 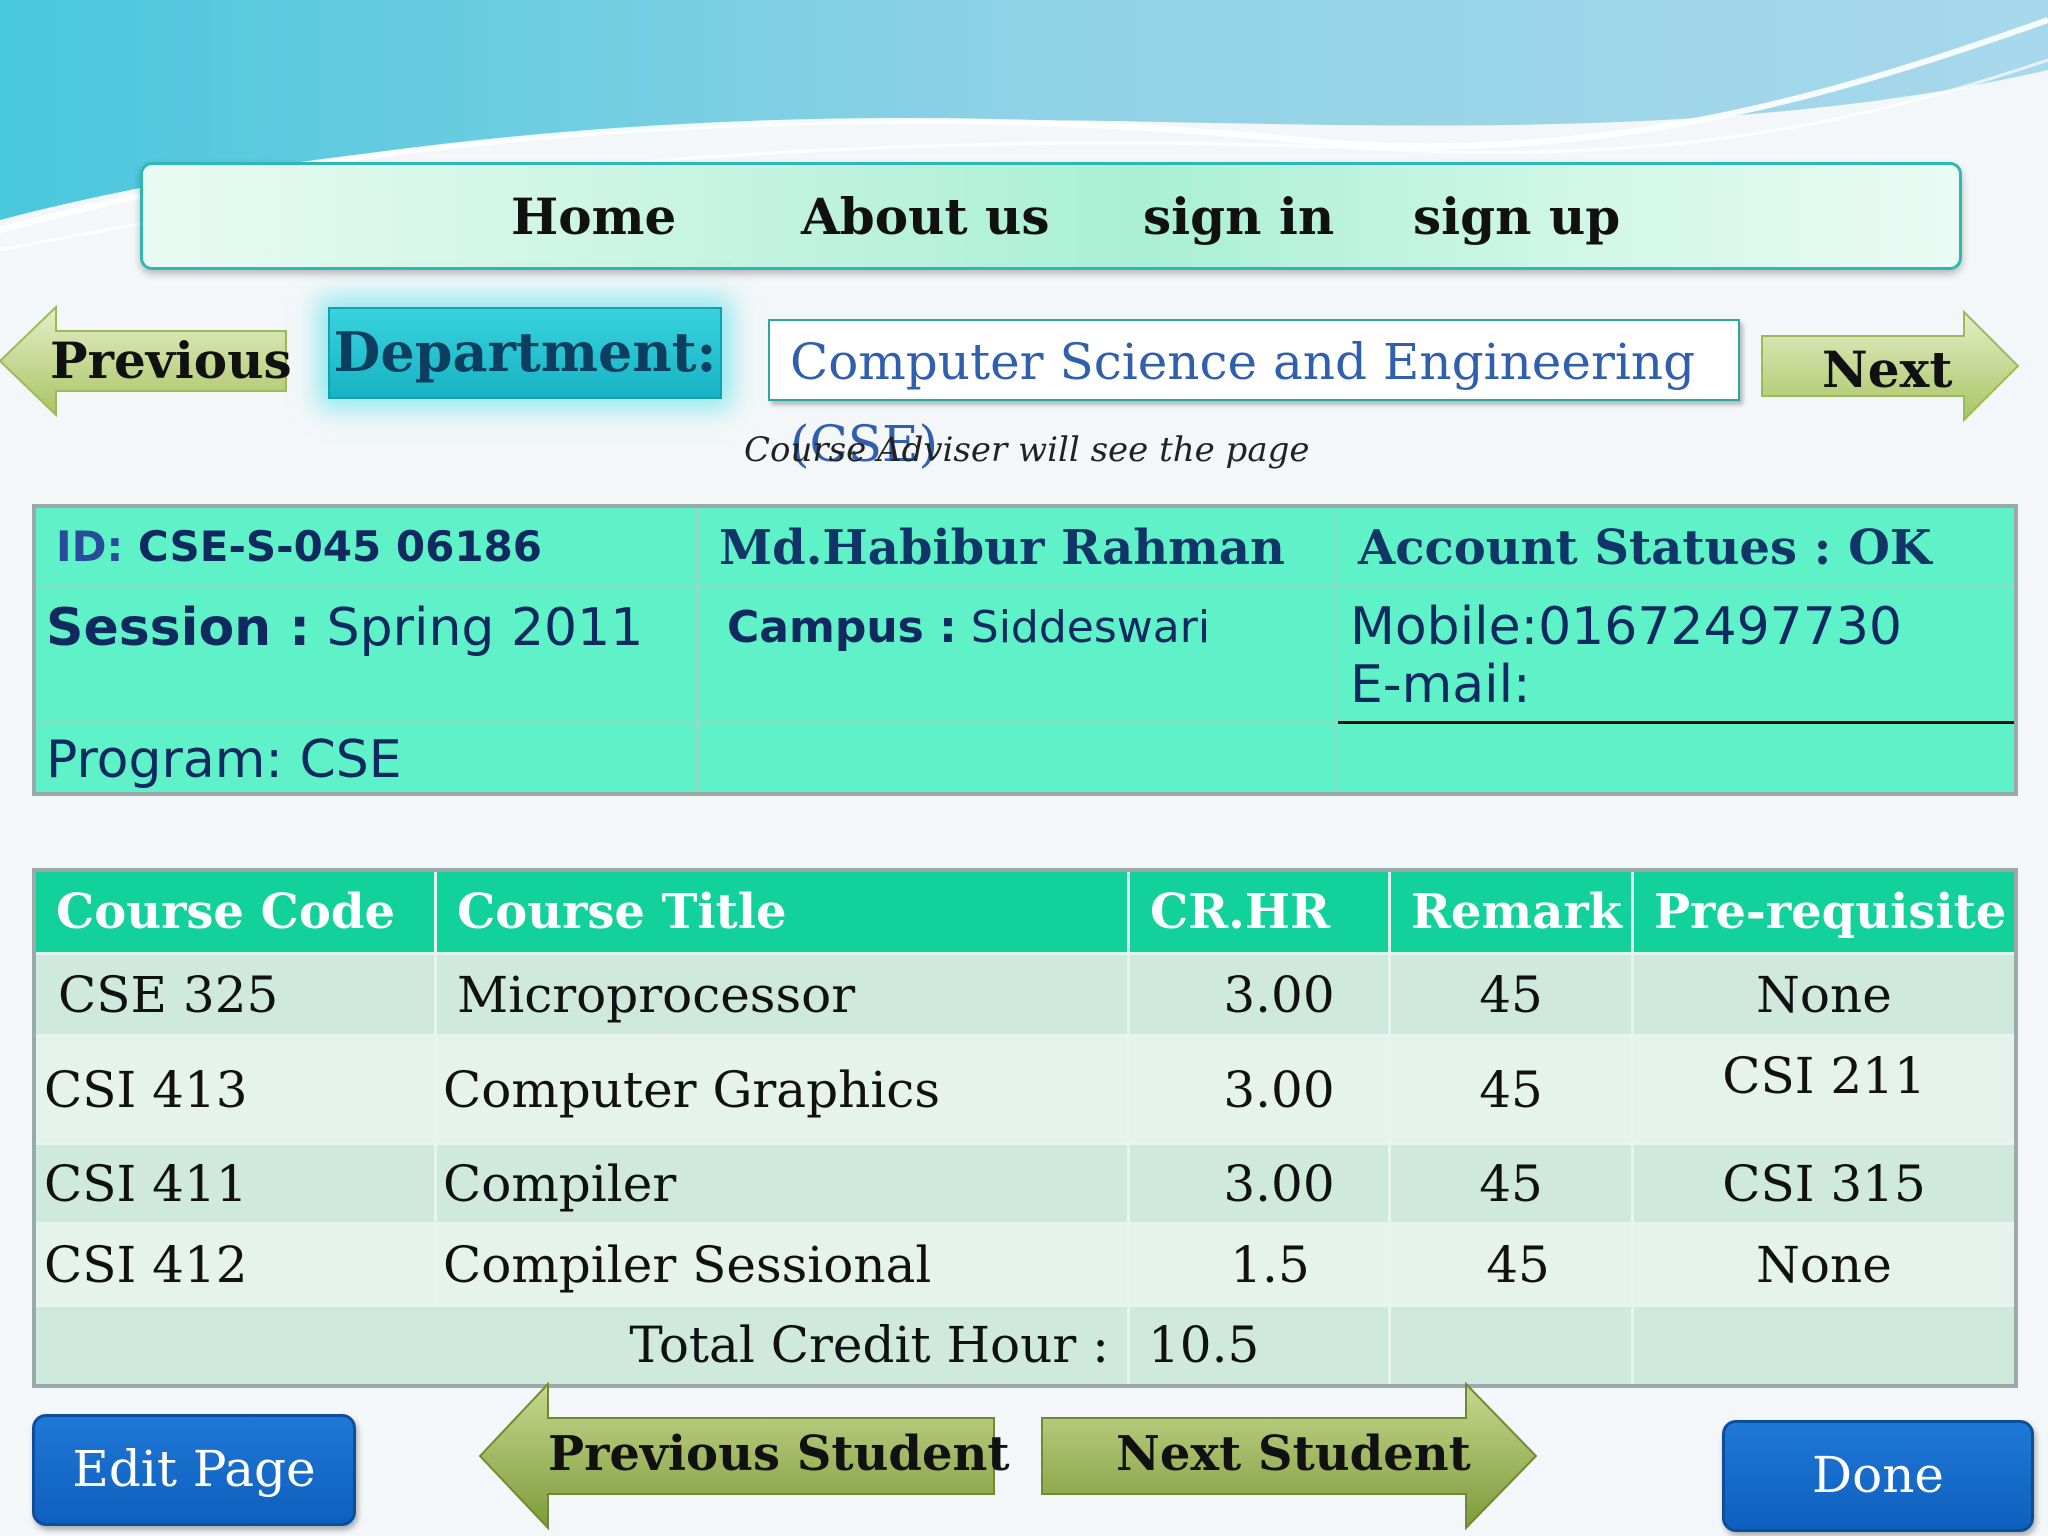 What do you see at coordinates (339, 546) in the screenshot?
I see `id-value: CSE-S-045 06186` at bounding box center [339, 546].